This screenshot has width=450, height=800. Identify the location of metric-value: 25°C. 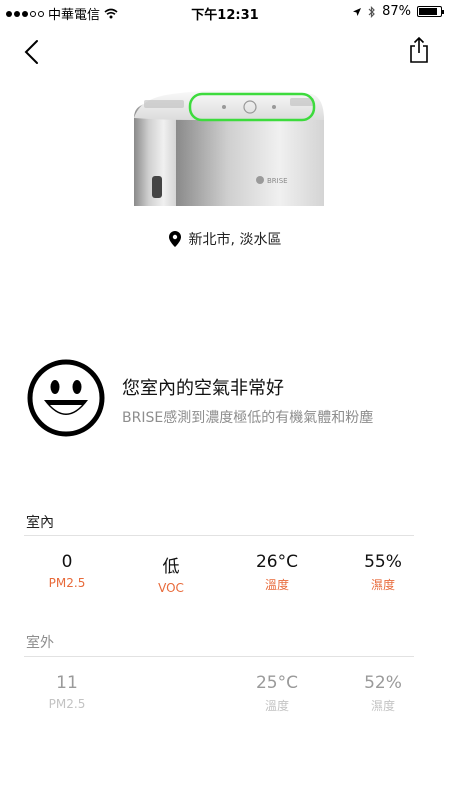
(276, 683).